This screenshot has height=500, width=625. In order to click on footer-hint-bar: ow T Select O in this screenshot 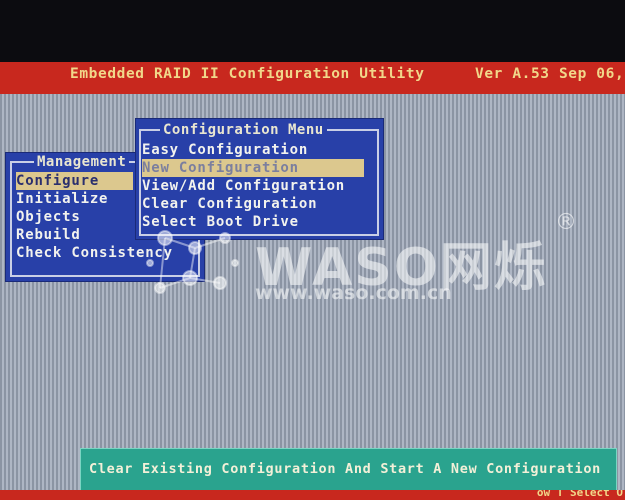, I will do `click(312, 495)`.